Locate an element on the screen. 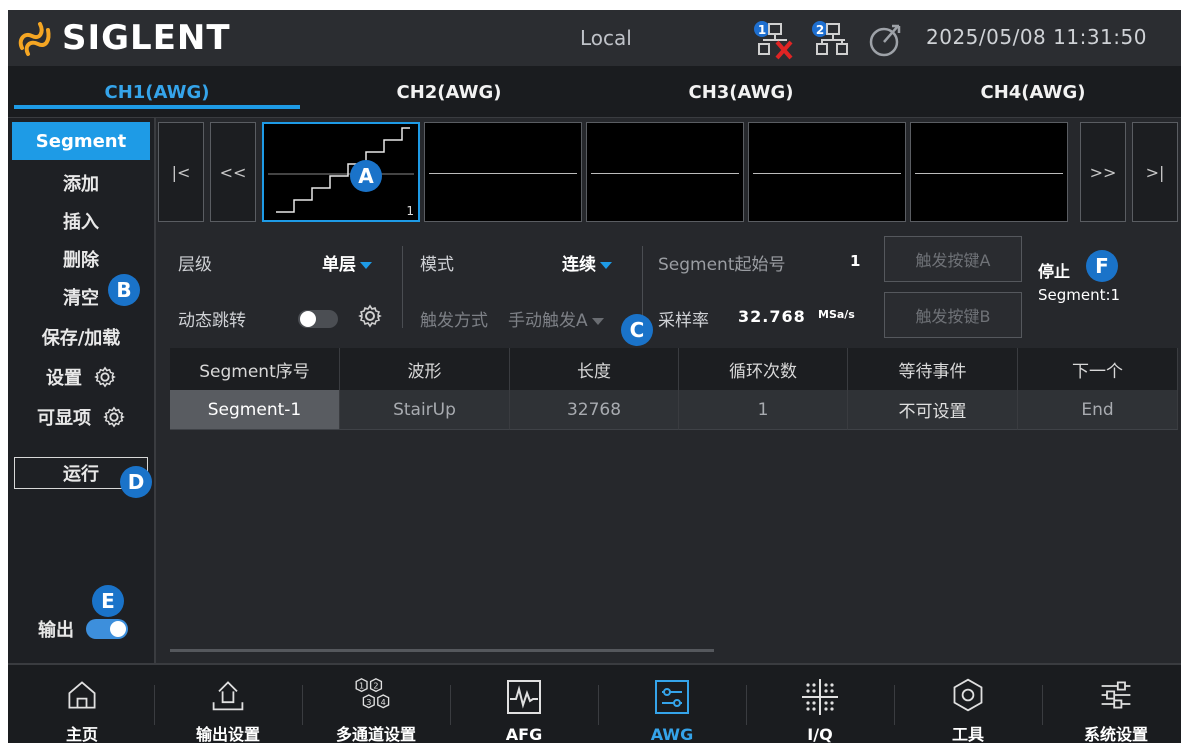 Image resolution: width=1187 pixels, height=743 pixels. menu-settings: 设置 is located at coordinates (81, 377).